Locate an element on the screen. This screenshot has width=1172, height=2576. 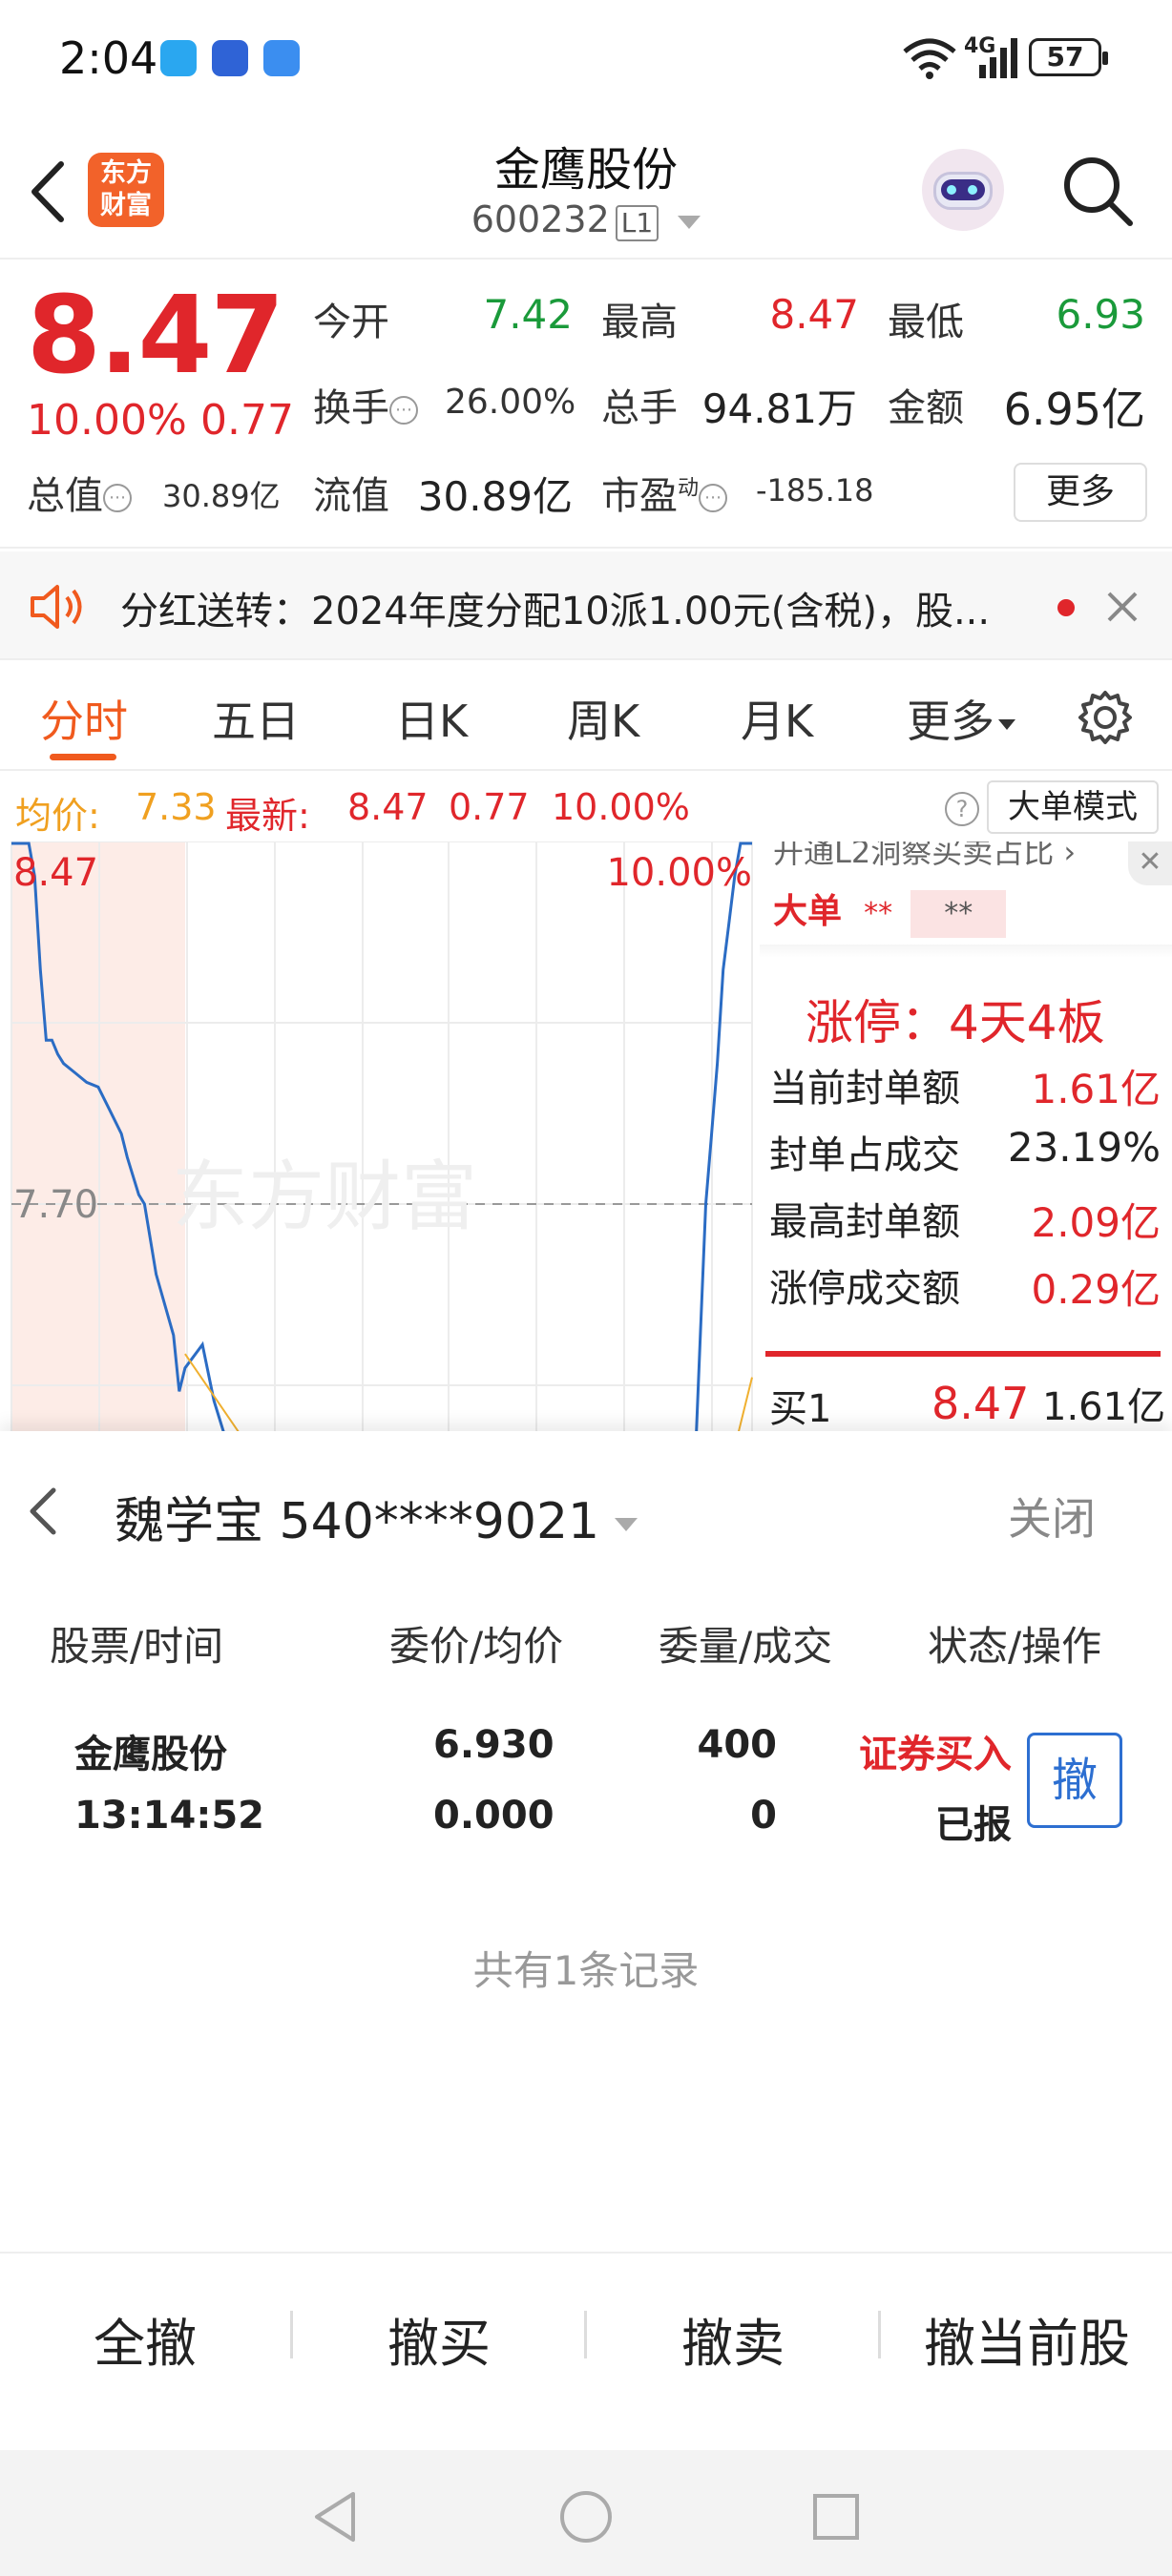
intraday-chart: 东方财富 8.47 10.00% 7.70 is located at coordinates (379, 1136).